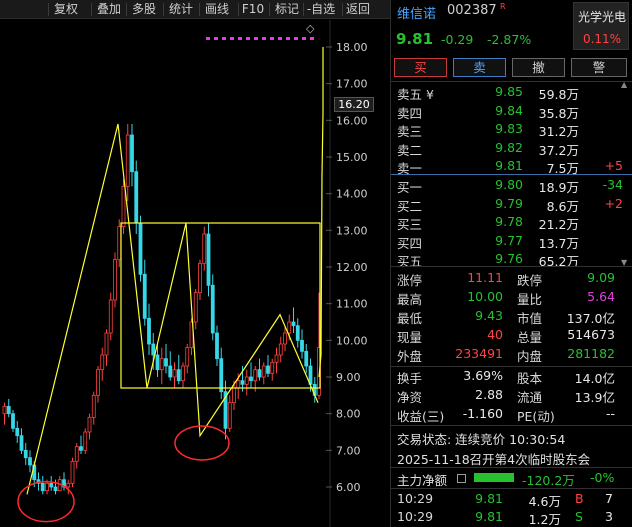  What do you see at coordinates (489, 516) in the screenshot?
I see `tick-price: 9.81` at bounding box center [489, 516].